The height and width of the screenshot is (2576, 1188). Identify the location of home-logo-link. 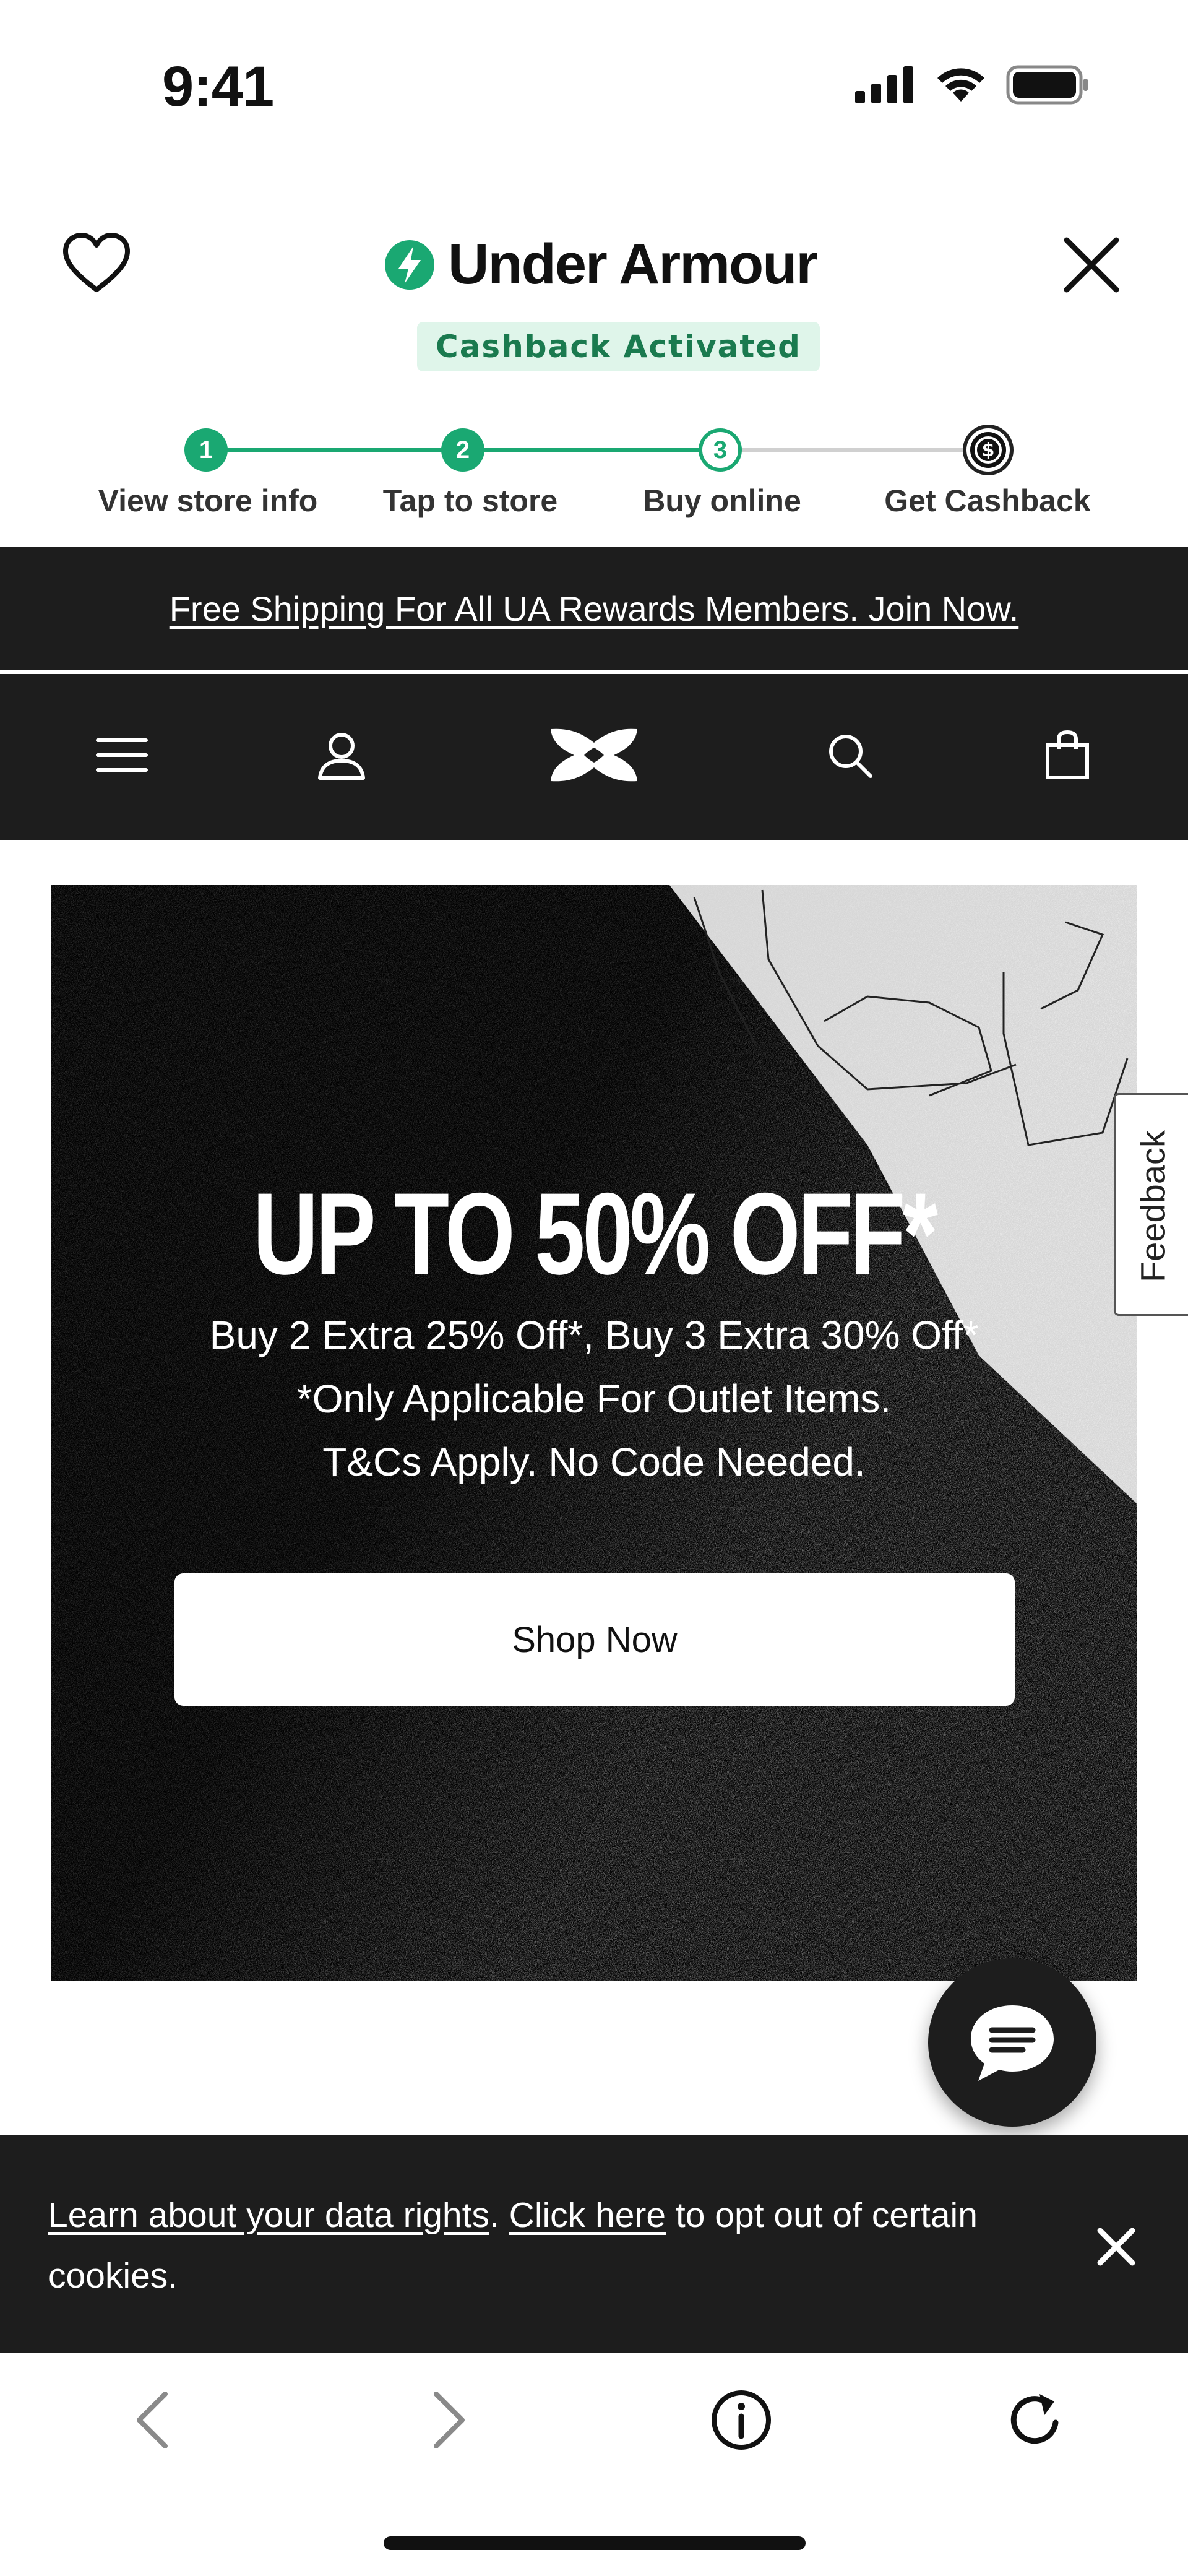
(594, 755).